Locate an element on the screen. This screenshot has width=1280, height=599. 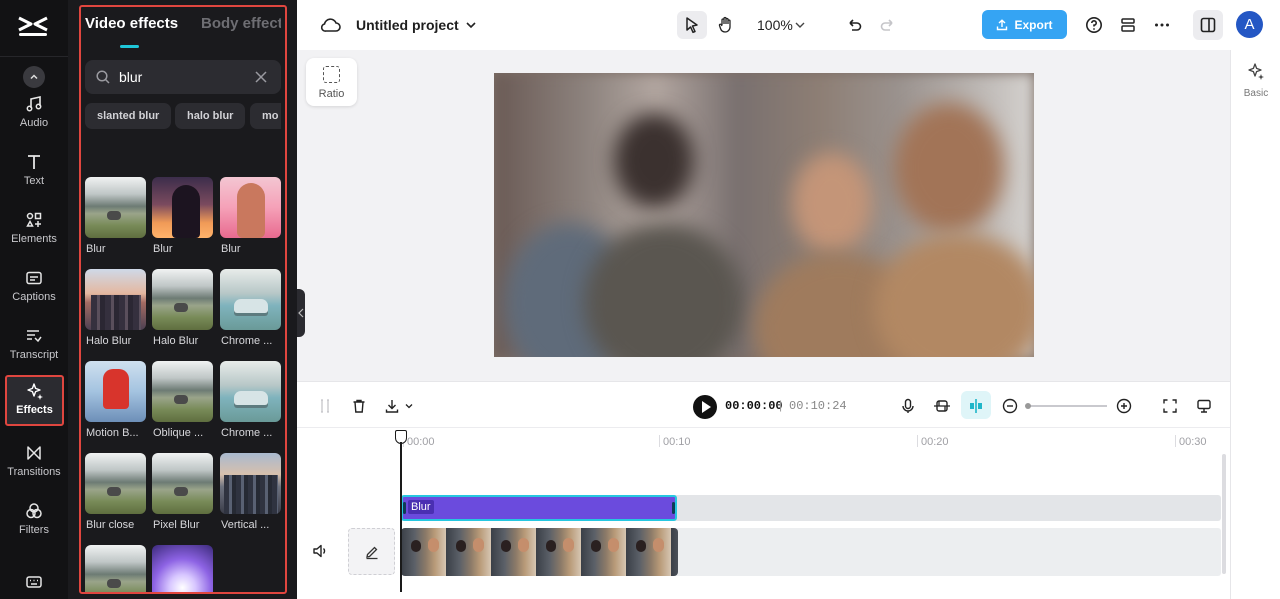
rail-item-text: Text is located at coordinates (34, 175).